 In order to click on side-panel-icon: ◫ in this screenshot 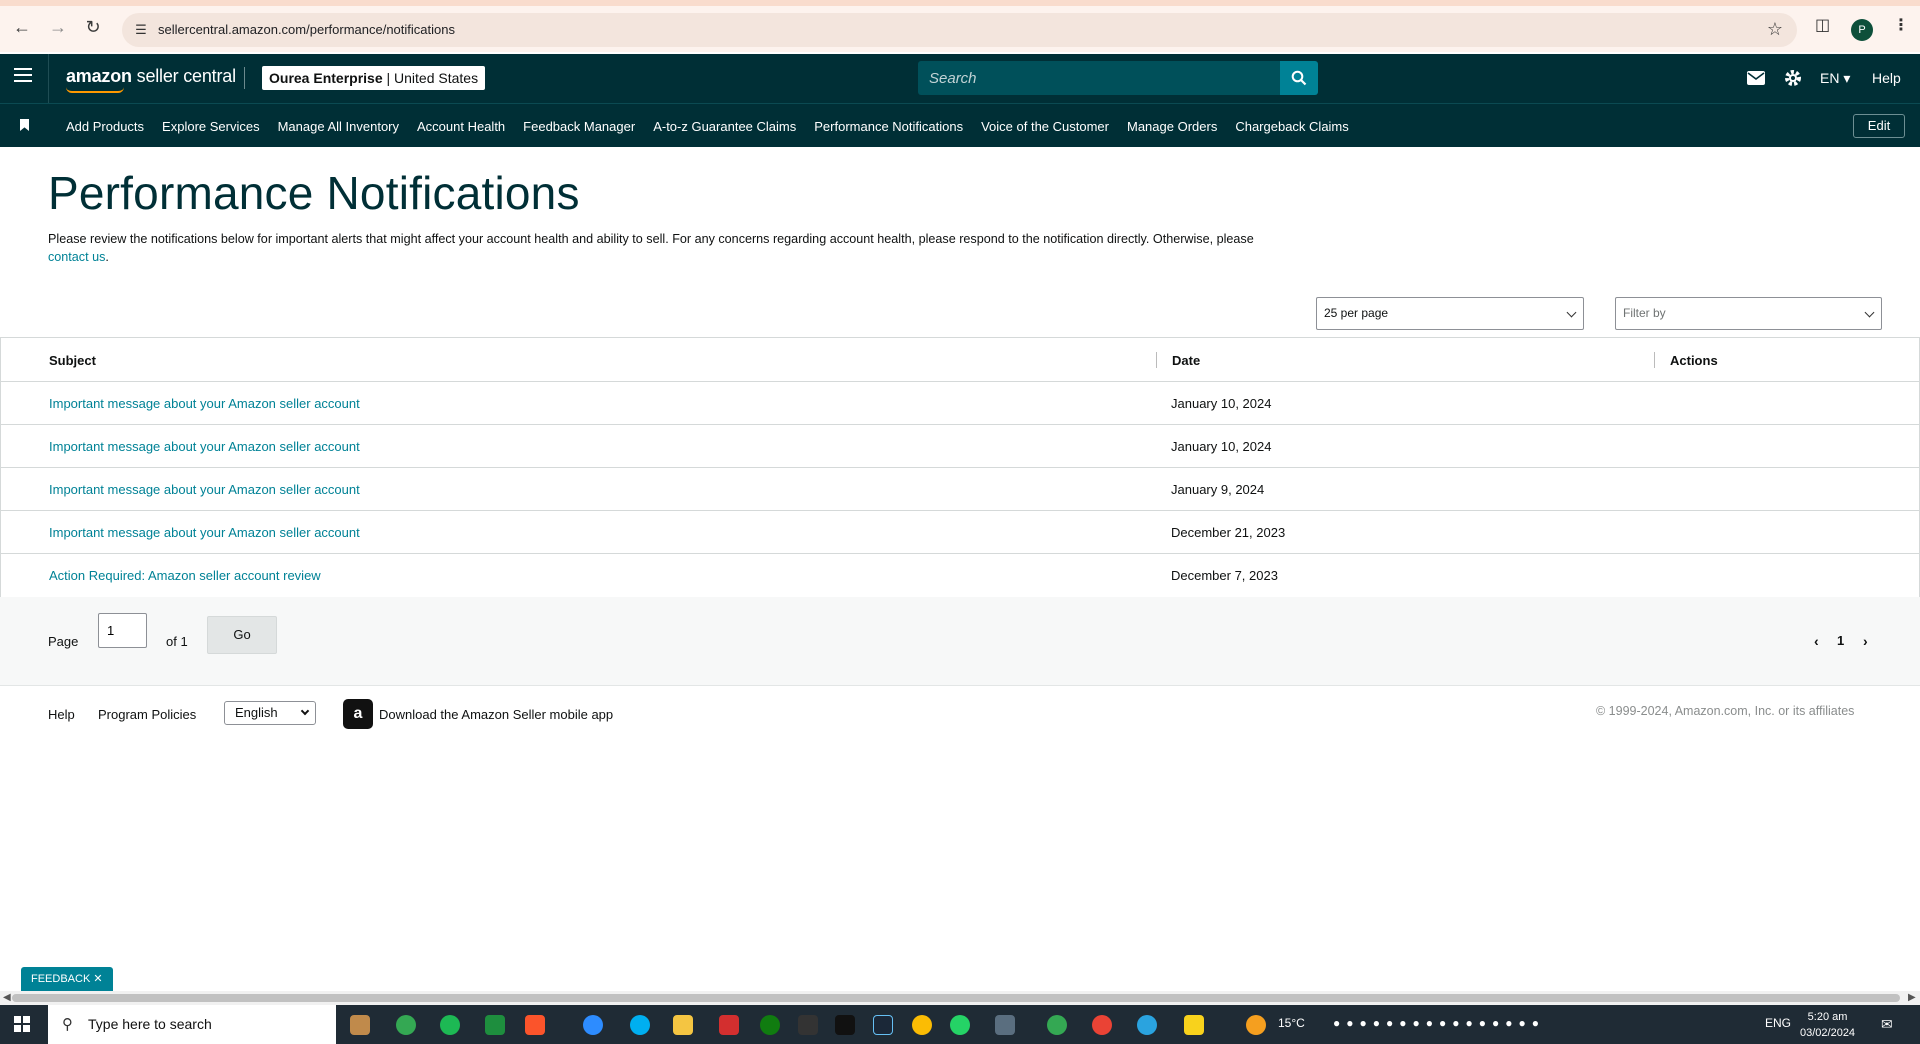, I will do `click(1822, 25)`.